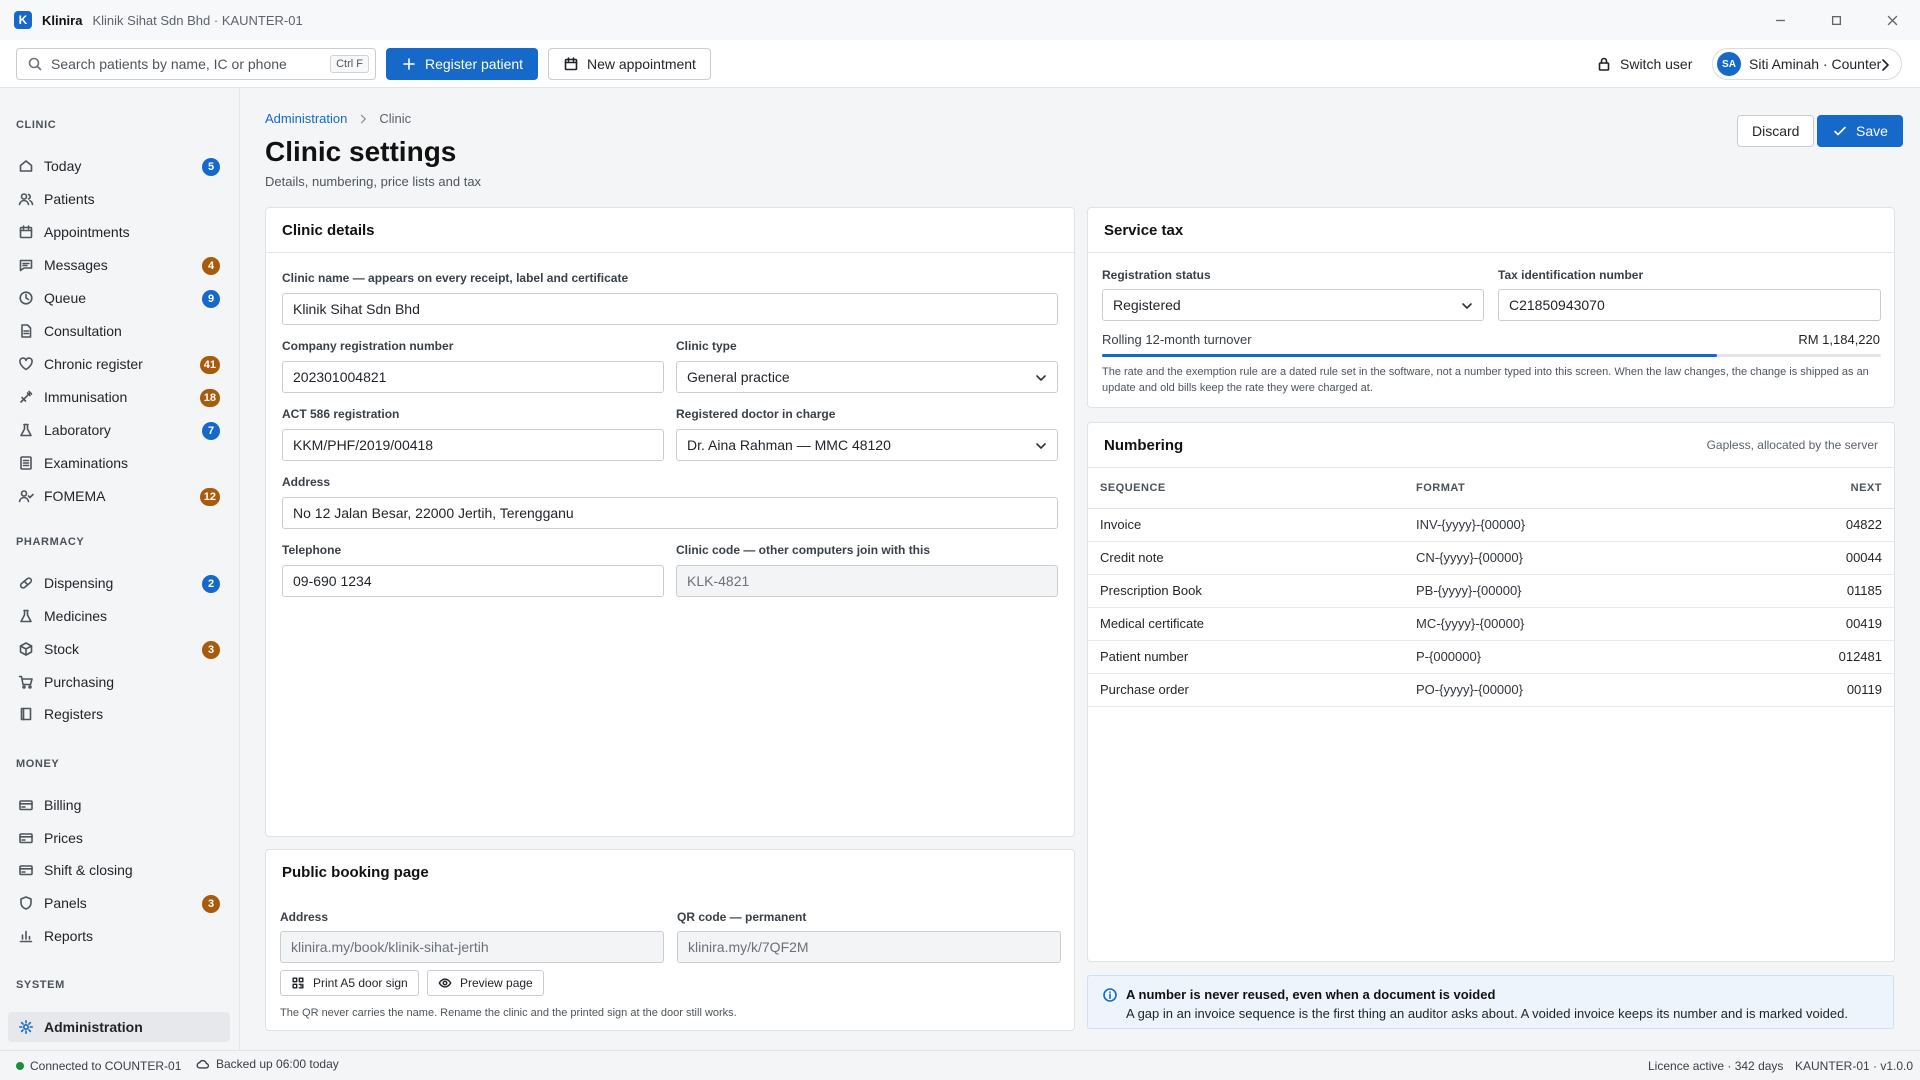 This screenshot has height=1080, width=1920. Describe the element at coordinates (62, 649) in the screenshot. I see `sidebar-item-label: Stock` at that location.